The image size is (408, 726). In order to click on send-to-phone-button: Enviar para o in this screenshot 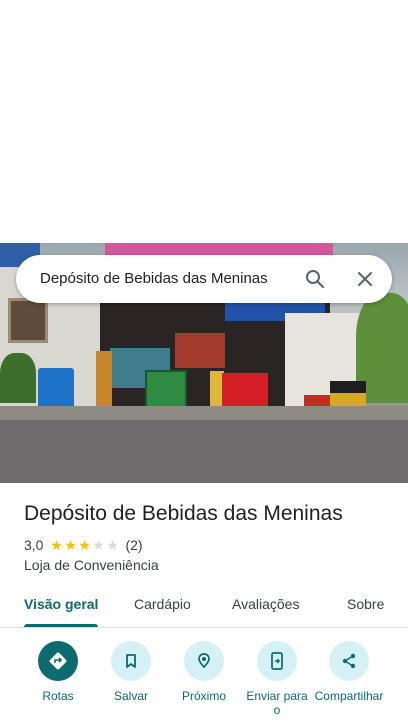, I will do `click(277, 679)`.